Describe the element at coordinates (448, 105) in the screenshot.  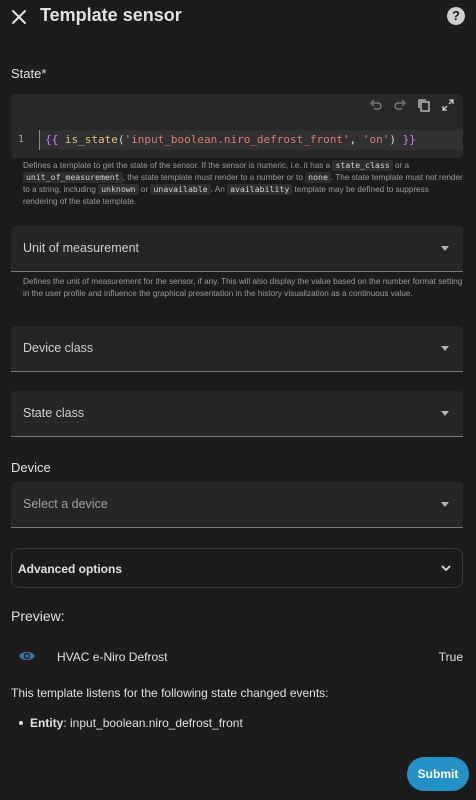
I see `fullscreen-icon` at that location.